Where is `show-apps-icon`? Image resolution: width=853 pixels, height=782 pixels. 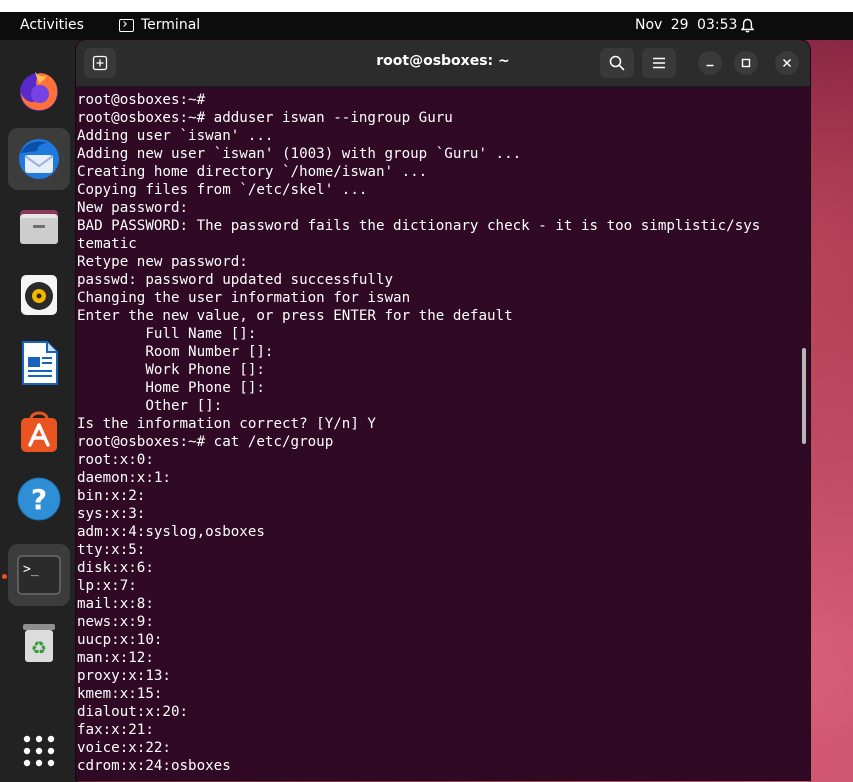
show-apps-icon is located at coordinates (39, 751).